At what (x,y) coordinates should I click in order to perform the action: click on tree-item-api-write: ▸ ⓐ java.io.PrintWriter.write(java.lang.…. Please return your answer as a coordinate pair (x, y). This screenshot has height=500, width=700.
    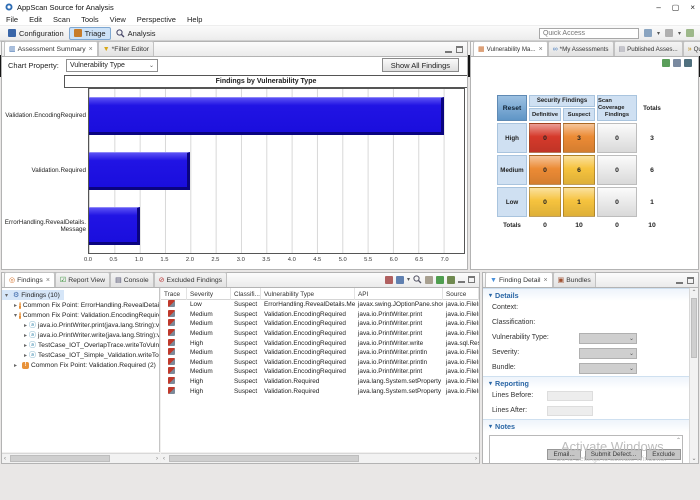
    Looking at the image, I should click on (80, 335).